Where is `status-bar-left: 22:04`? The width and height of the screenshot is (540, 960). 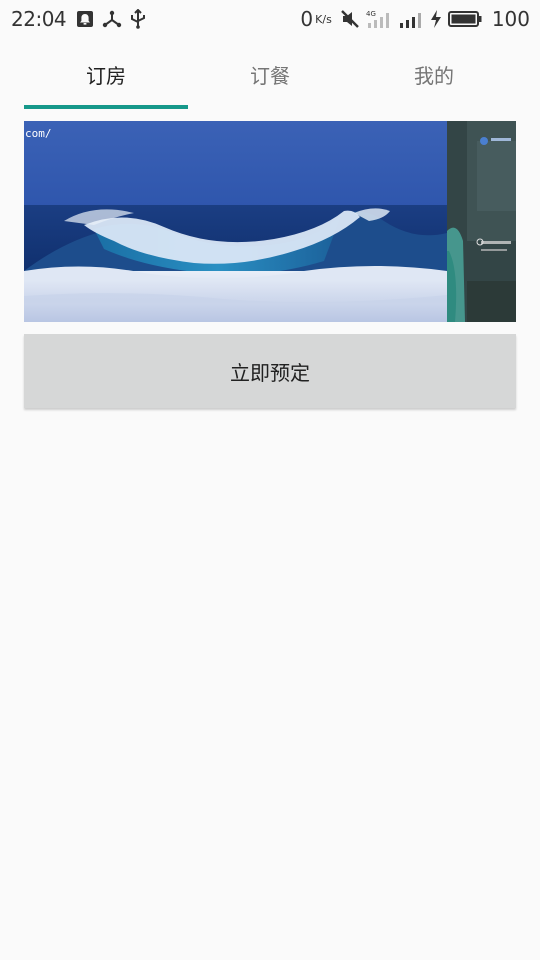 status-bar-left: 22:04 is located at coordinates (82, 19).